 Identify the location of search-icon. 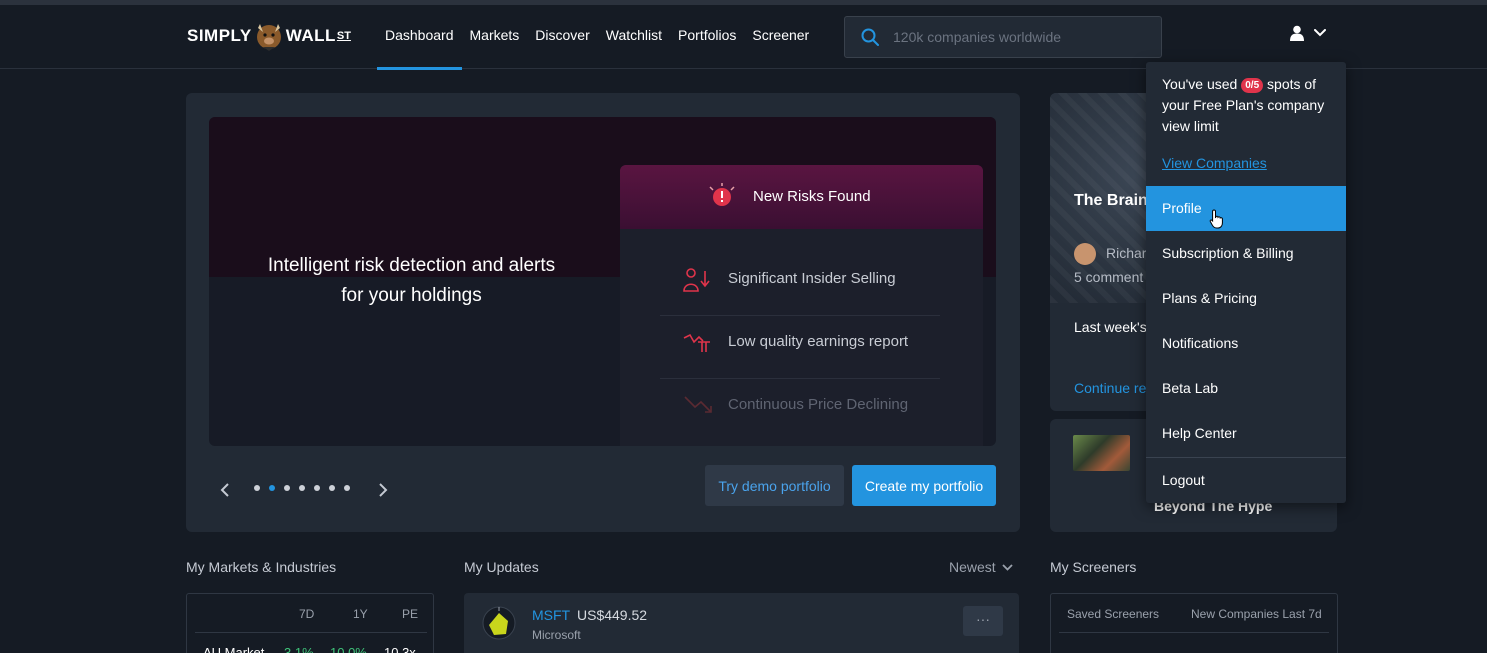
(870, 37).